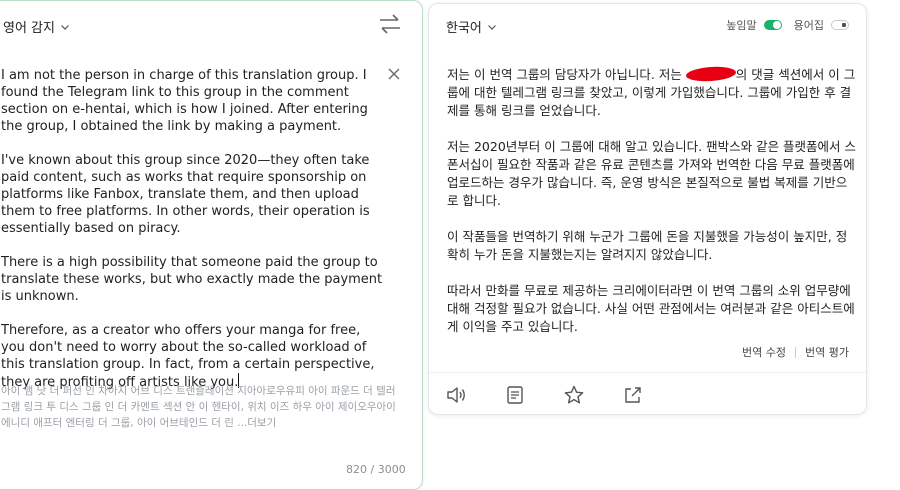  Describe the element at coordinates (566, 74) in the screenshot. I see `translation-text: 저는 이 번역 그룹의 담당자가 아닙니다. 저는` at that location.